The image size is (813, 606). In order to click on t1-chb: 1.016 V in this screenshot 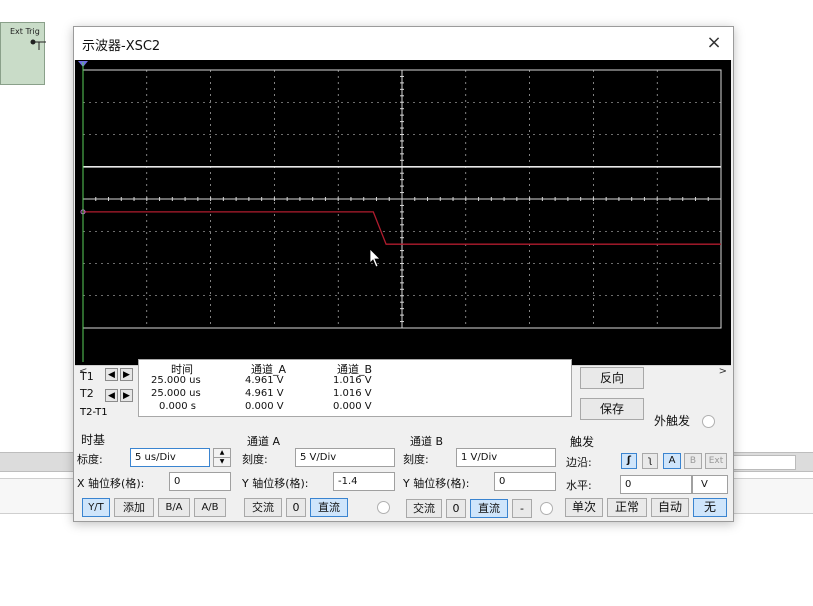, I will do `click(352, 380)`.